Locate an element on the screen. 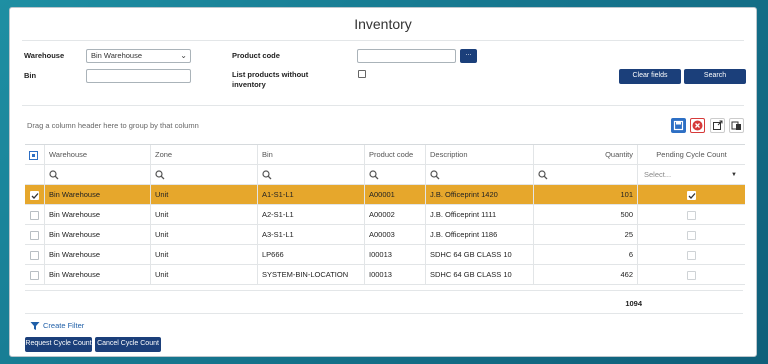 The image size is (768, 364). cell-quantity: 462 is located at coordinates (585, 274).